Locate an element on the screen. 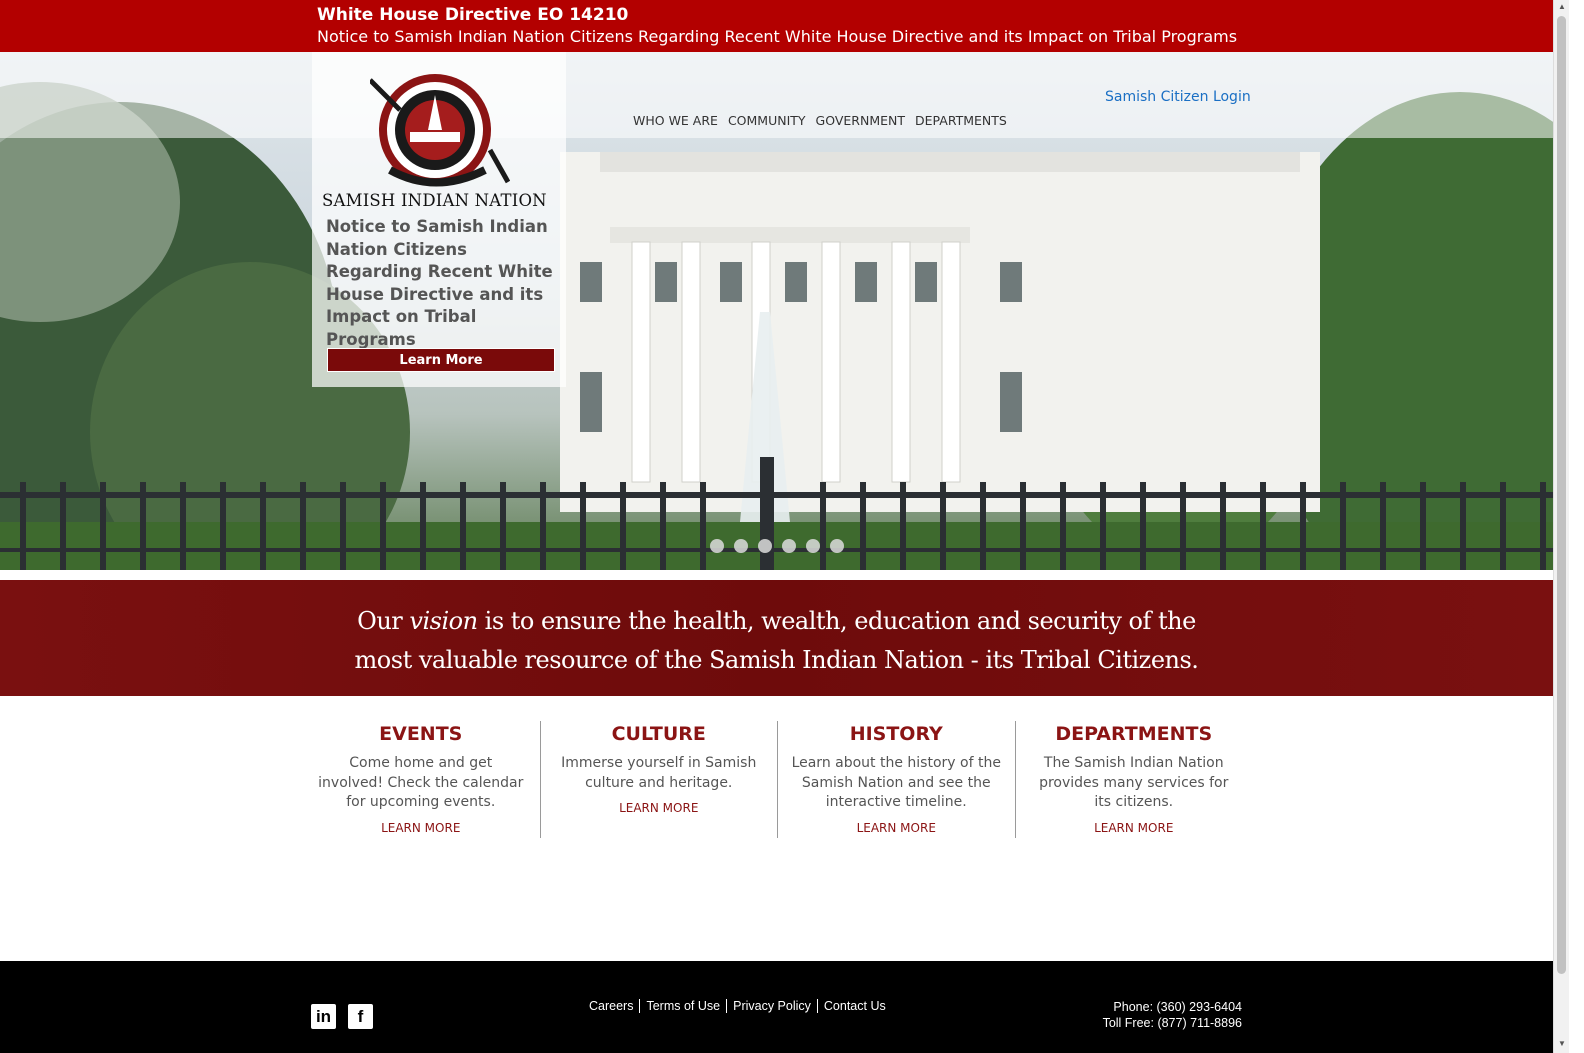 This screenshot has height=1053, width=1584. feature-title: DEPARTMENTS is located at coordinates (1134, 734).